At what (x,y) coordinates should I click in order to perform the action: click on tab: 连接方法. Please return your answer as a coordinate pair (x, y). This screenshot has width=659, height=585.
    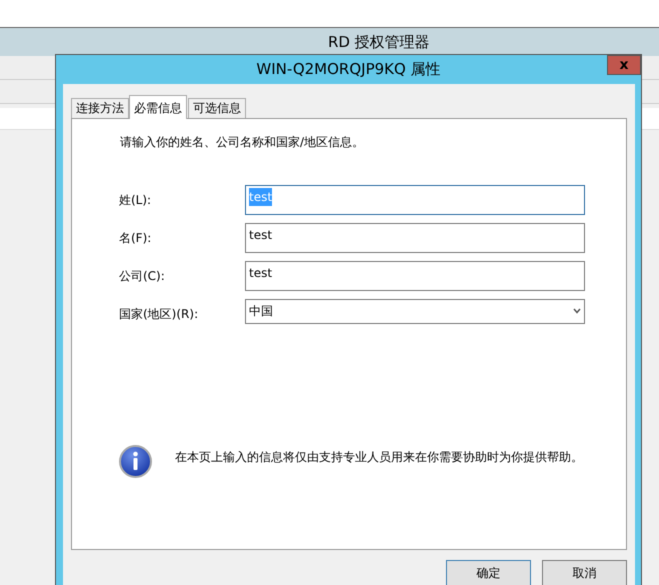
    Looking at the image, I should click on (100, 108).